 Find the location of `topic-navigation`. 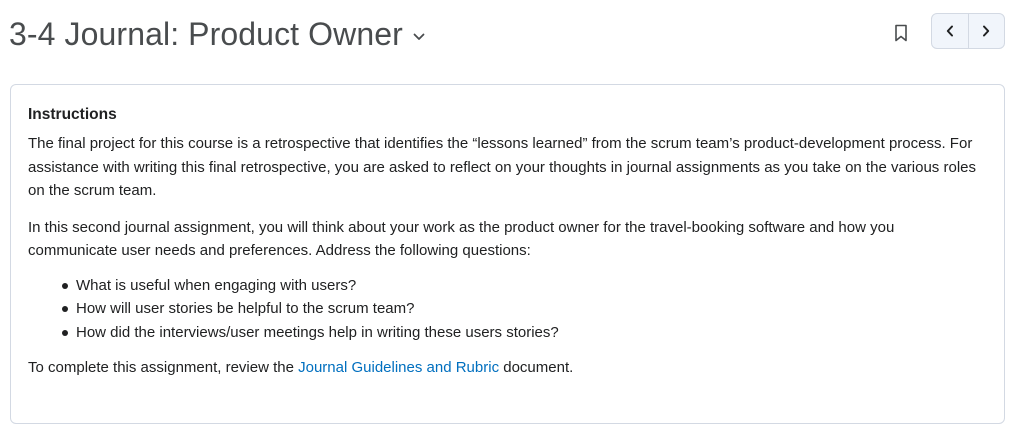

topic-navigation is located at coordinates (968, 31).